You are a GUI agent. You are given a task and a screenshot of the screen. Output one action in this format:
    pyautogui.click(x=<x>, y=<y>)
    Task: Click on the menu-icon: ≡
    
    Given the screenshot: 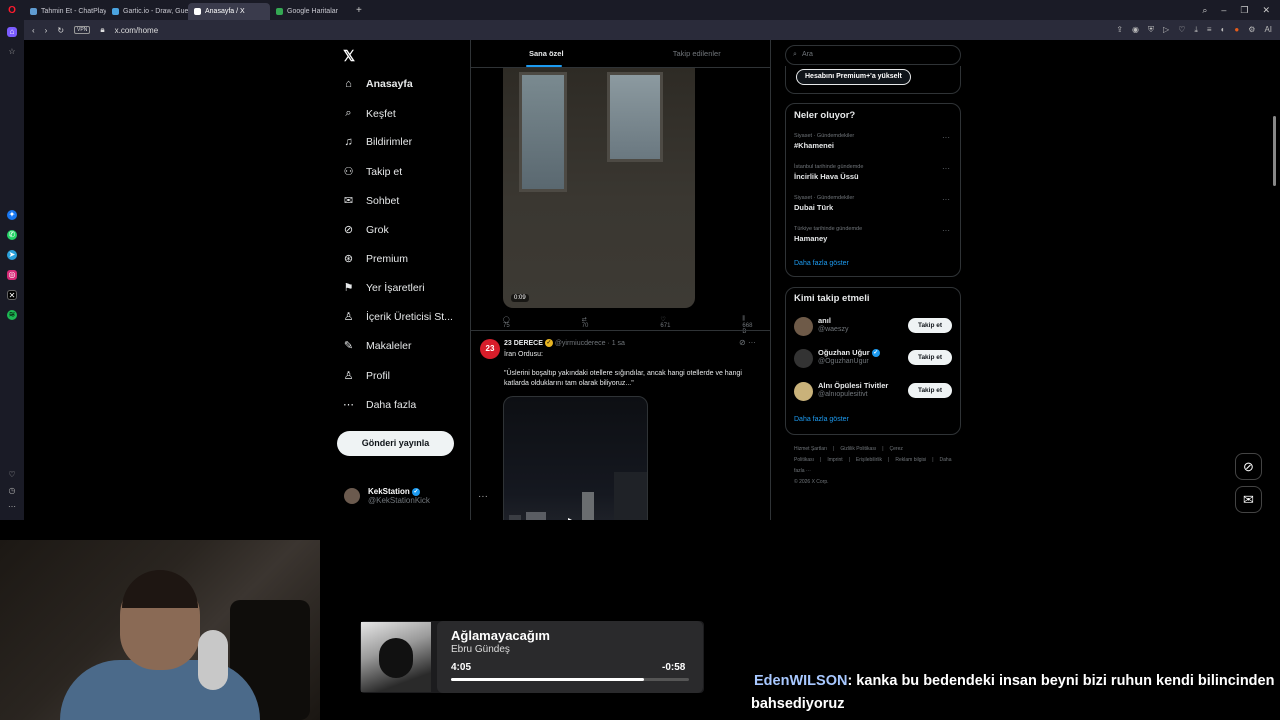 What is the action you would take?
    pyautogui.click(x=1209, y=30)
    